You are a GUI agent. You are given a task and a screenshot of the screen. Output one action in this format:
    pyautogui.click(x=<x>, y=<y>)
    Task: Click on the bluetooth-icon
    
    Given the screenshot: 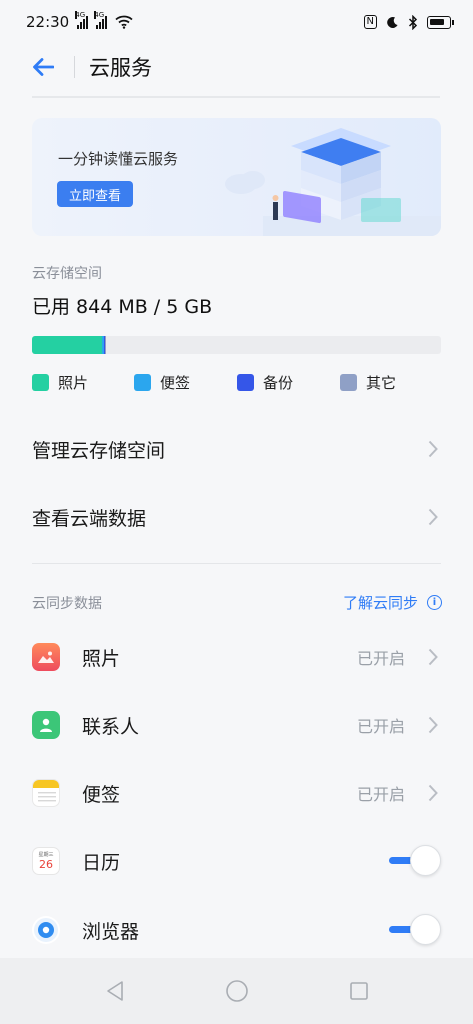 What is the action you would take?
    pyautogui.click(x=413, y=22)
    